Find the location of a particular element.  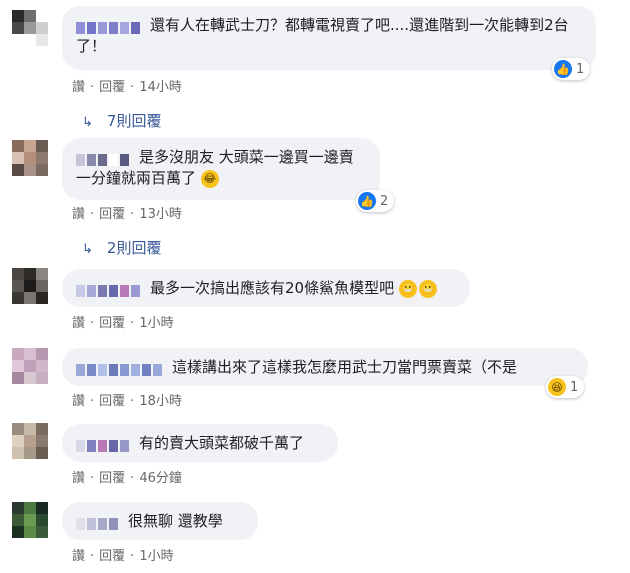

reply-arrow-icon: ↳ is located at coordinates (87, 249).